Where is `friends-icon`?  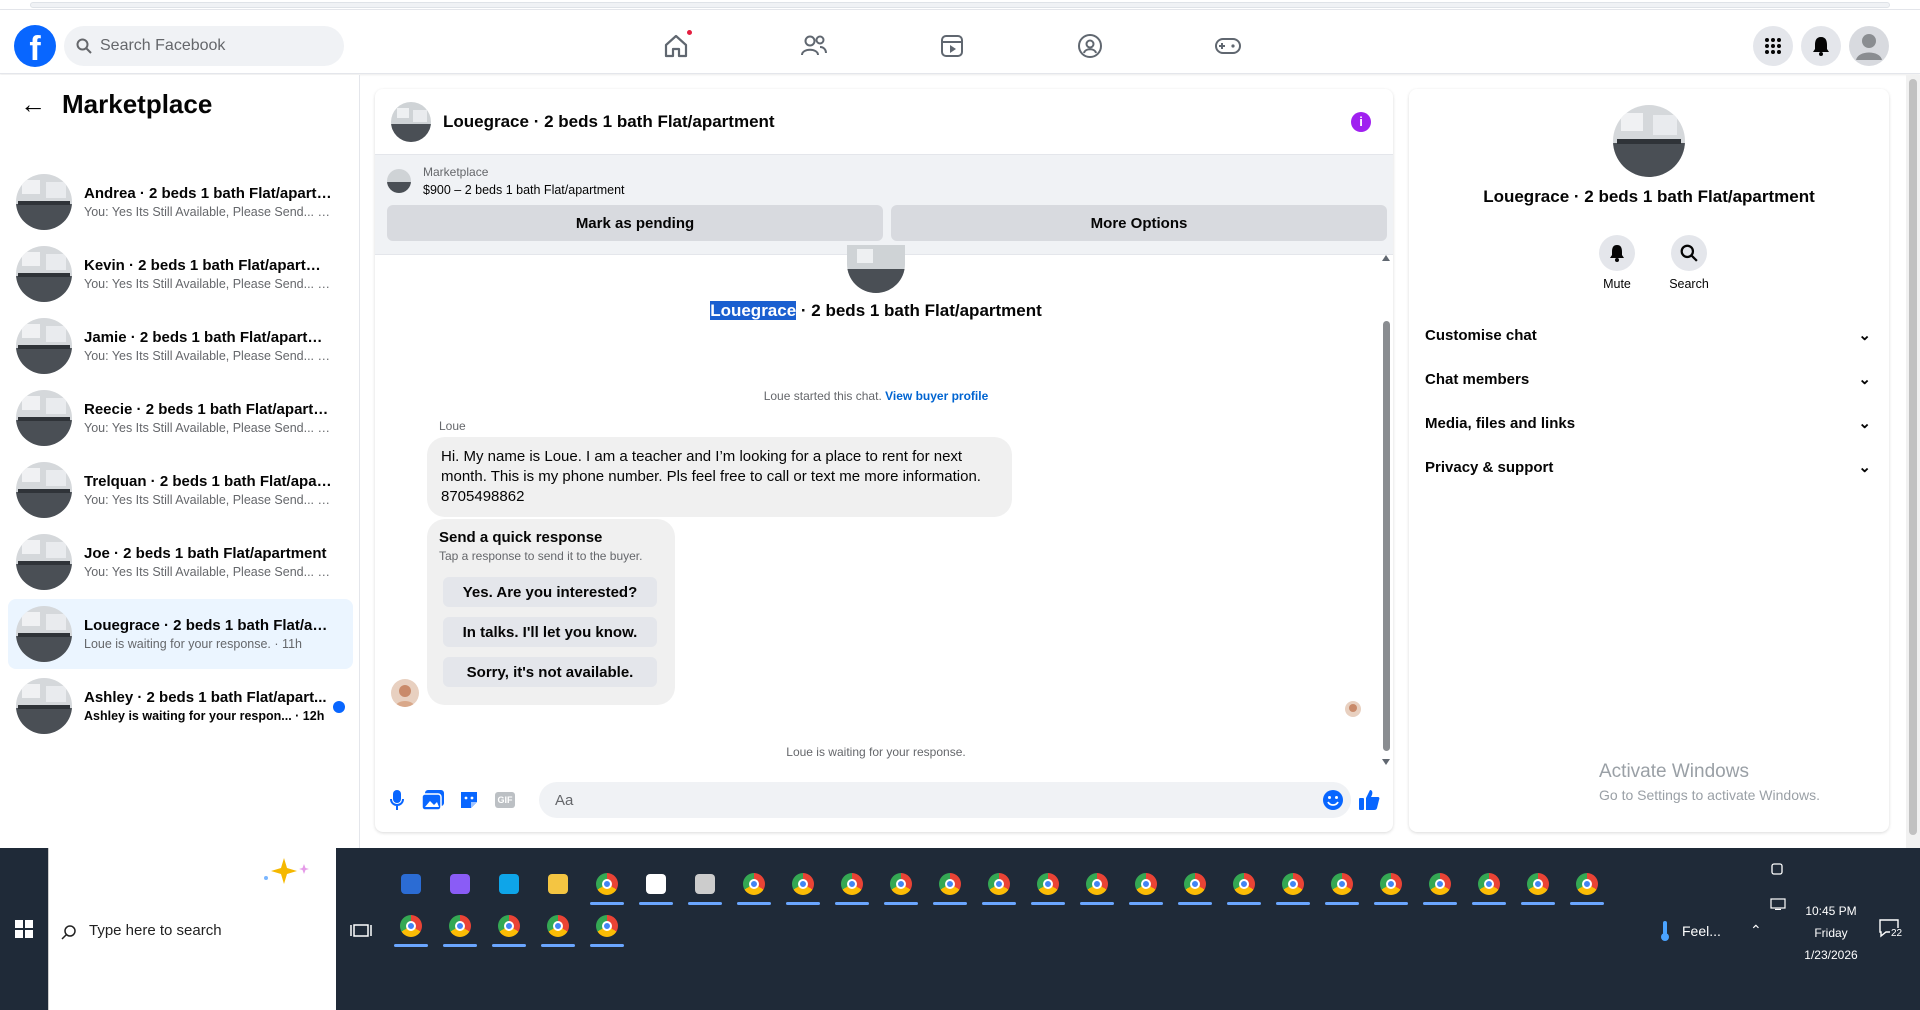 friends-icon is located at coordinates (814, 46).